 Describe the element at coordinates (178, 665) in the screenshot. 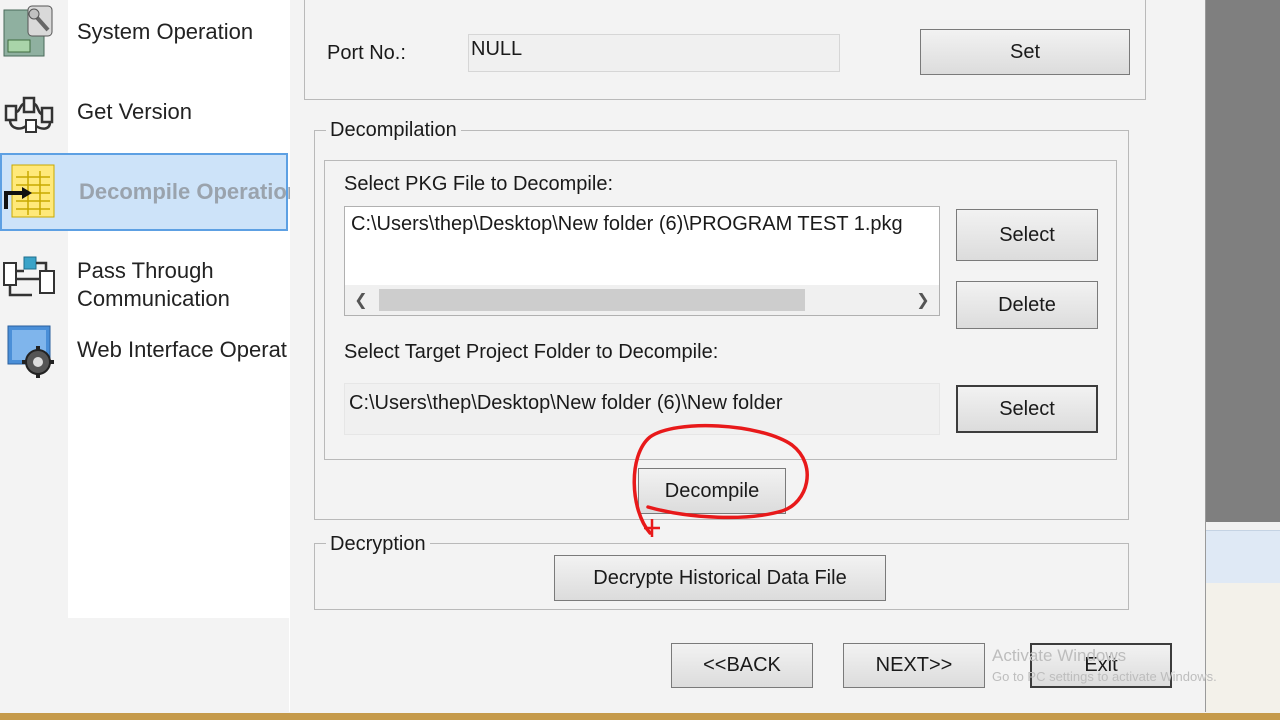

I see `sidebar-footer` at that location.